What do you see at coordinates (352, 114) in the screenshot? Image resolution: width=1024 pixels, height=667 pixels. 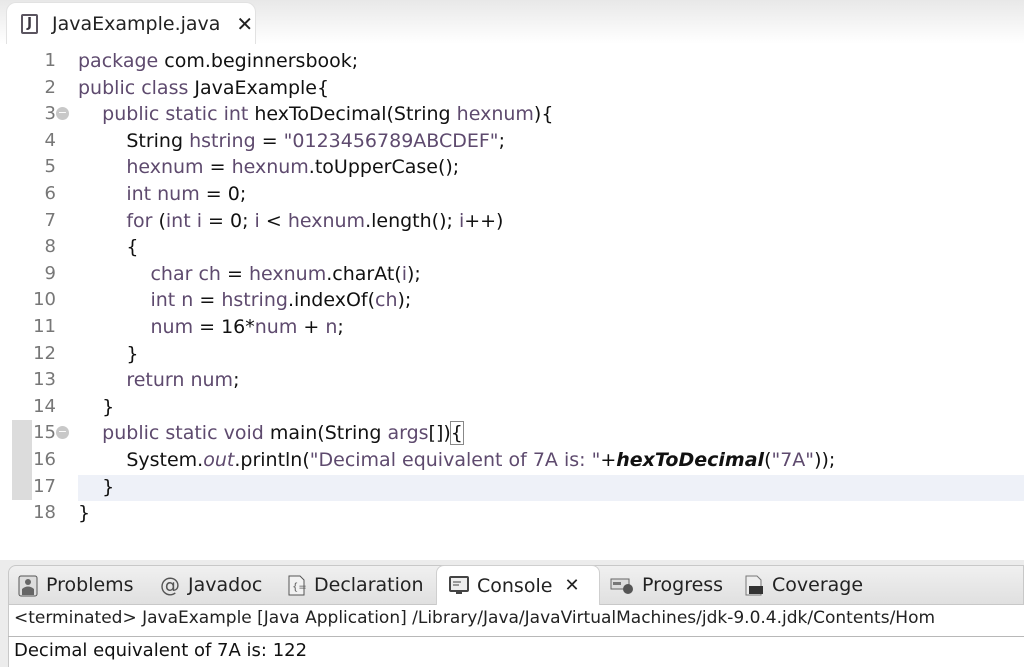 I see `code-token: hexToDecimal(String` at bounding box center [352, 114].